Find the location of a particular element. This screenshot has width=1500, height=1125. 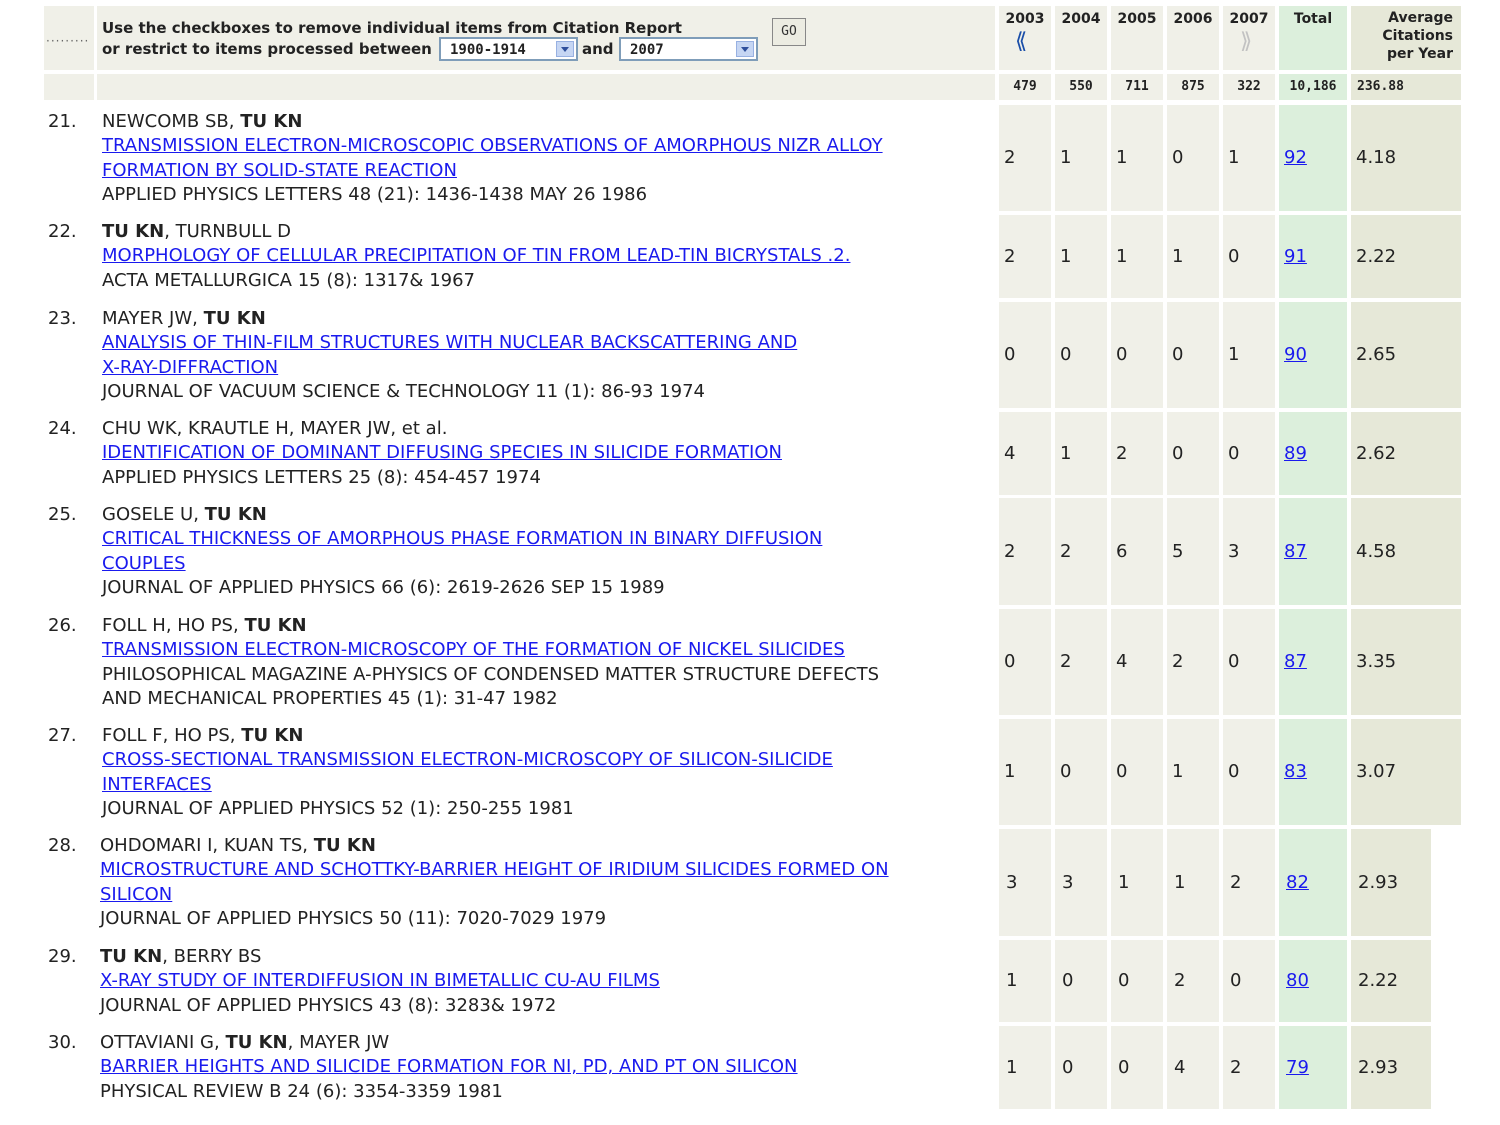

total-citations-link: 79 is located at coordinates (1297, 1067).